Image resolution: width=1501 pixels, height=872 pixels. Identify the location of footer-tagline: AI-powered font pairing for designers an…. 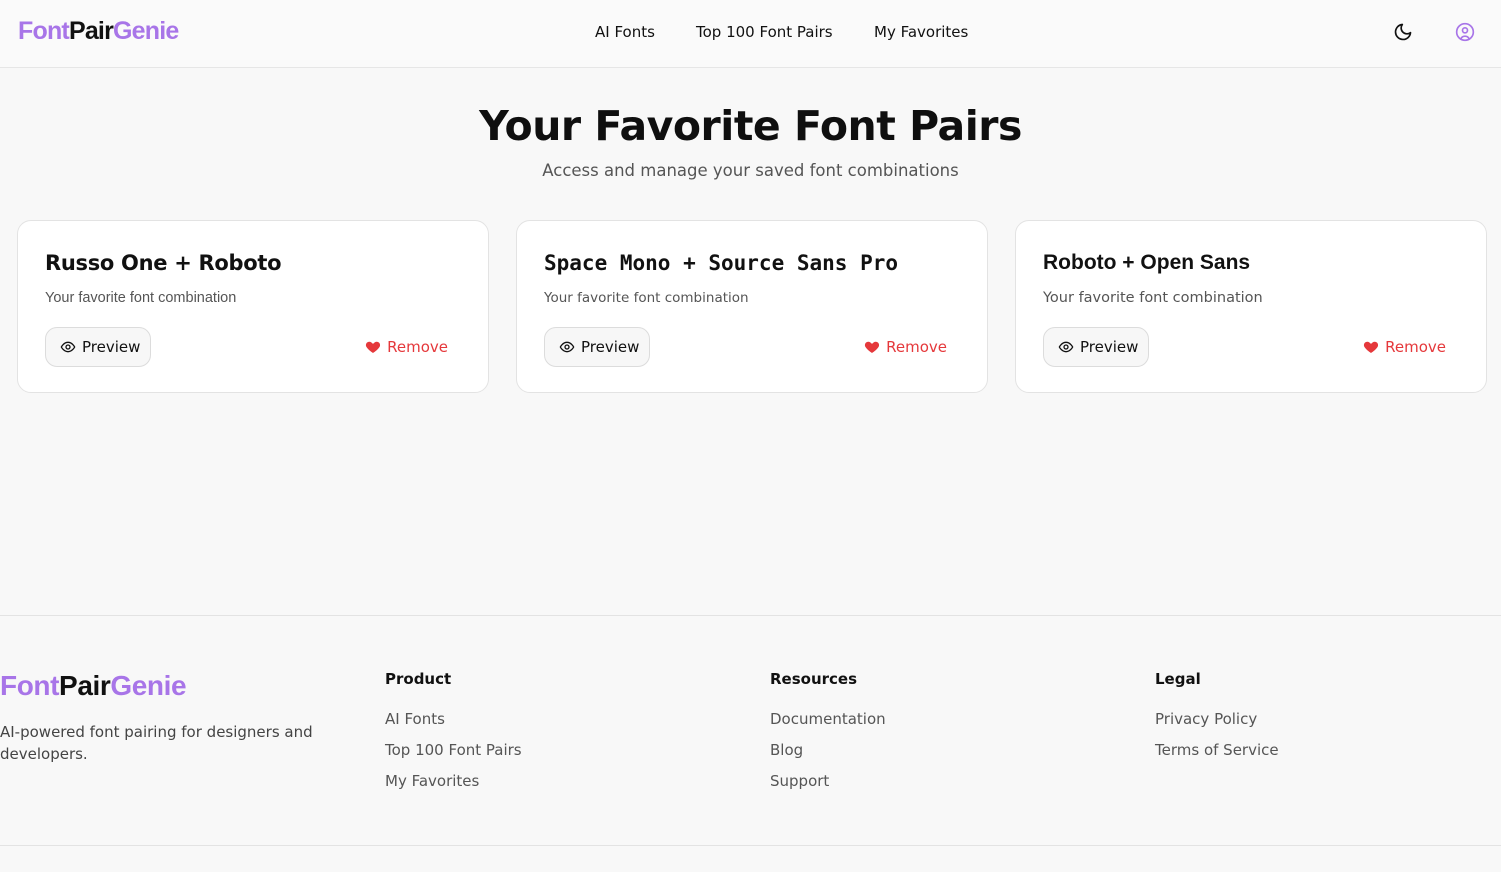
(156, 743).